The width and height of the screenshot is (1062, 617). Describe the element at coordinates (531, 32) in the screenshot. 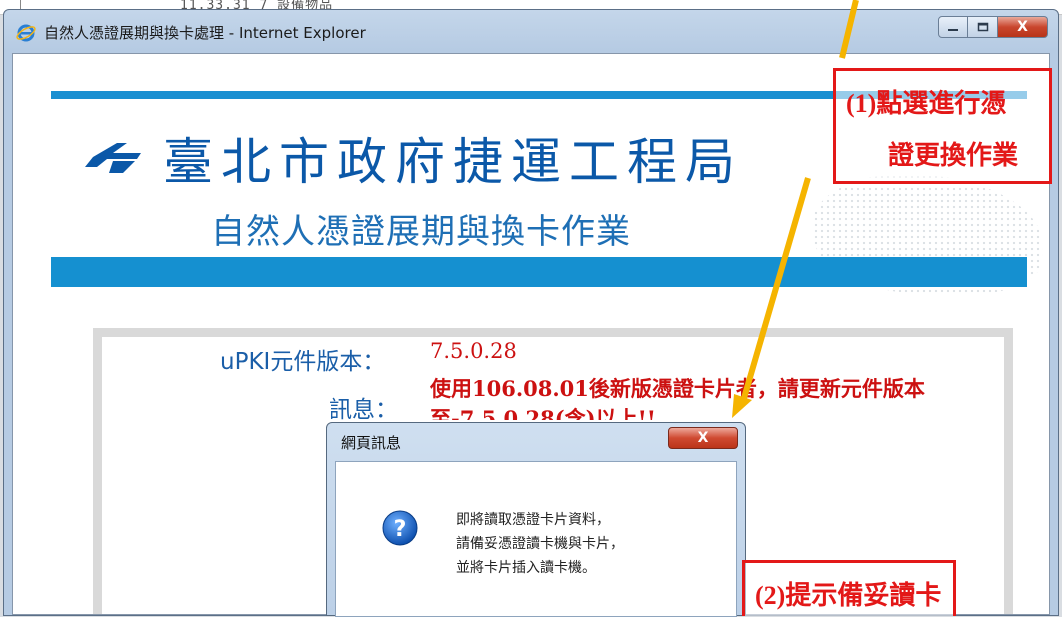

I see `title-bar: 自然人憑證展期與換卡處理 - Internet Explorer X` at that location.